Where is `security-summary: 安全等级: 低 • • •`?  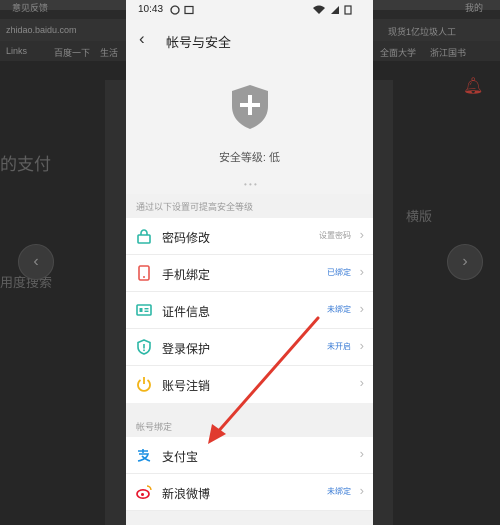
security-summary: 安全等级: 低 • • • is located at coordinates (249, 126).